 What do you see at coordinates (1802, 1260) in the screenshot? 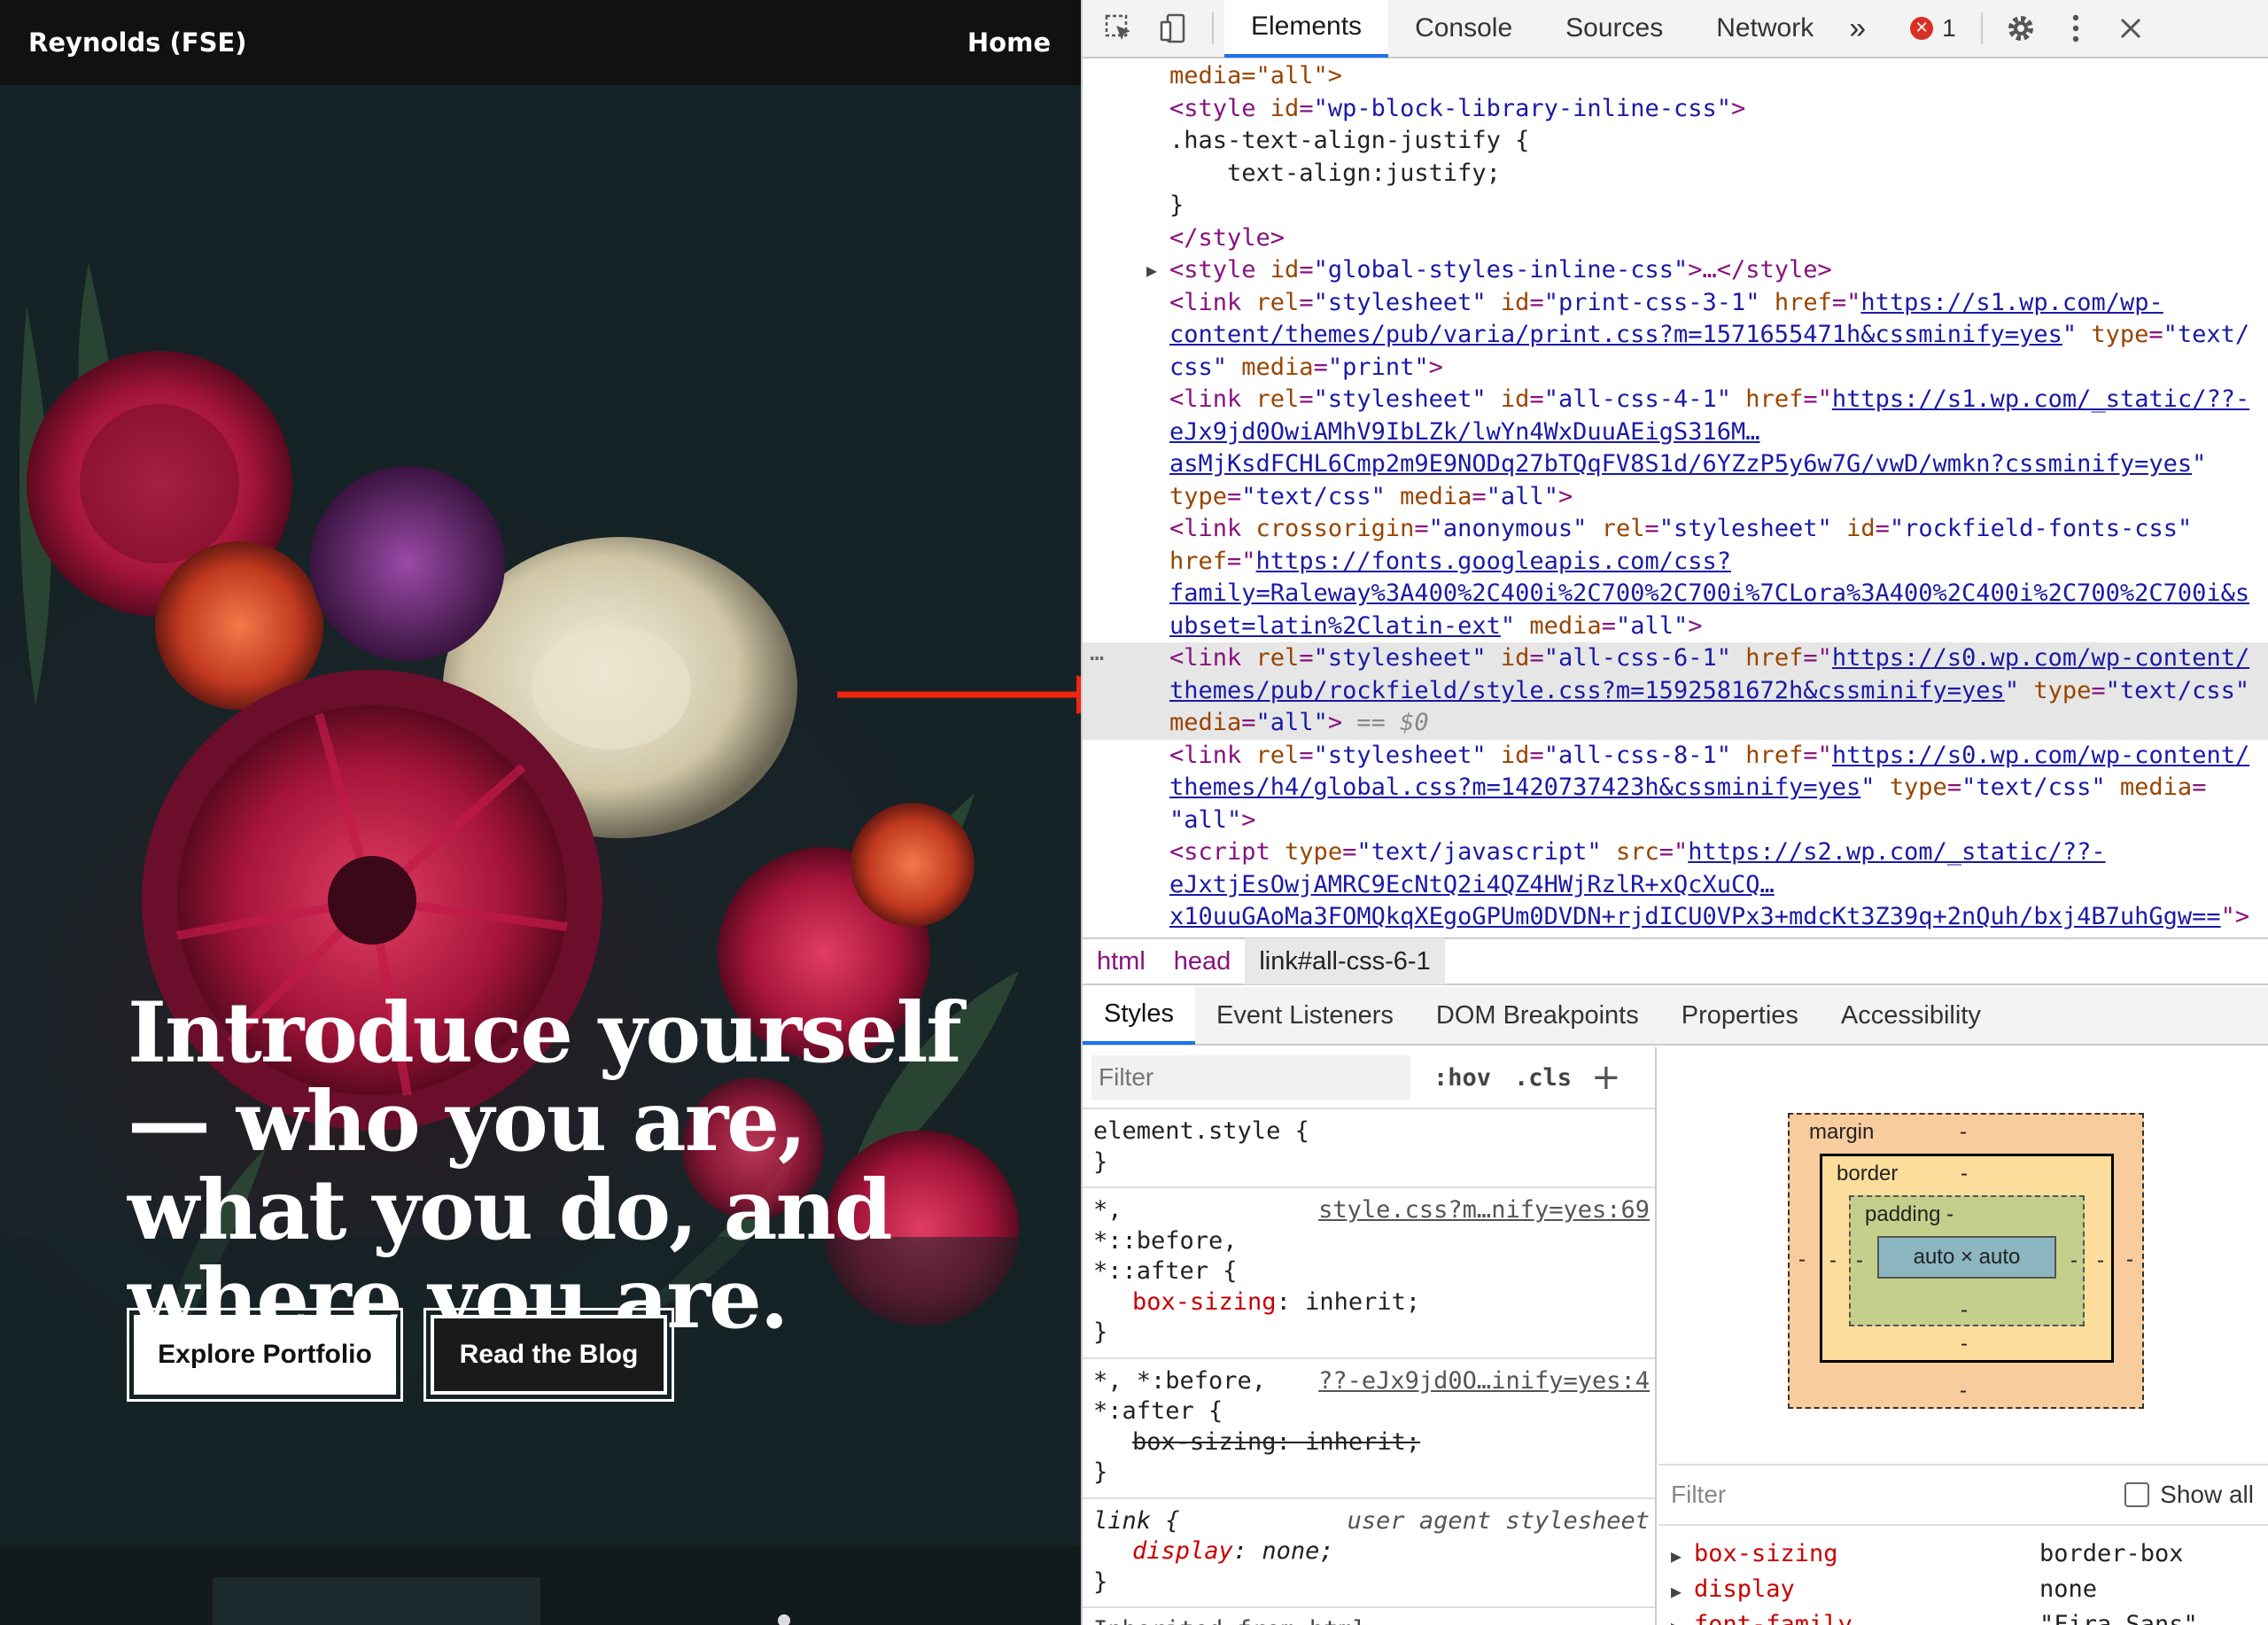
I see `margin-left-value: -` at bounding box center [1802, 1260].